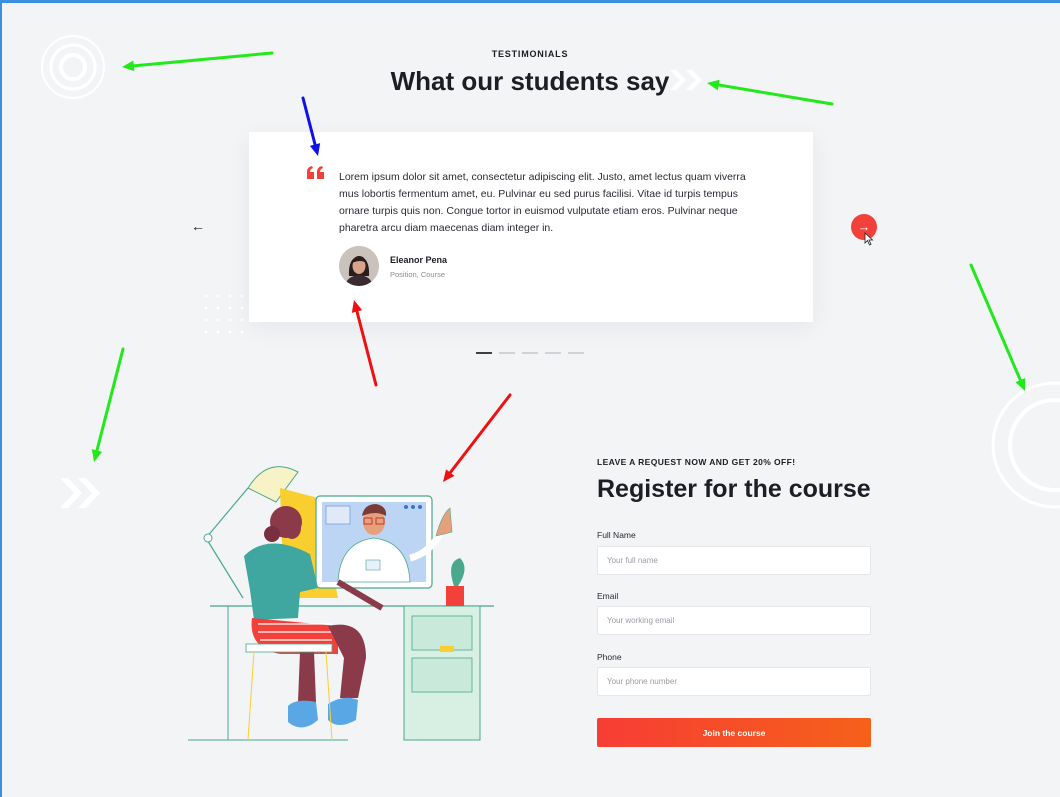  I want to click on avatar-portrait, so click(359, 266).